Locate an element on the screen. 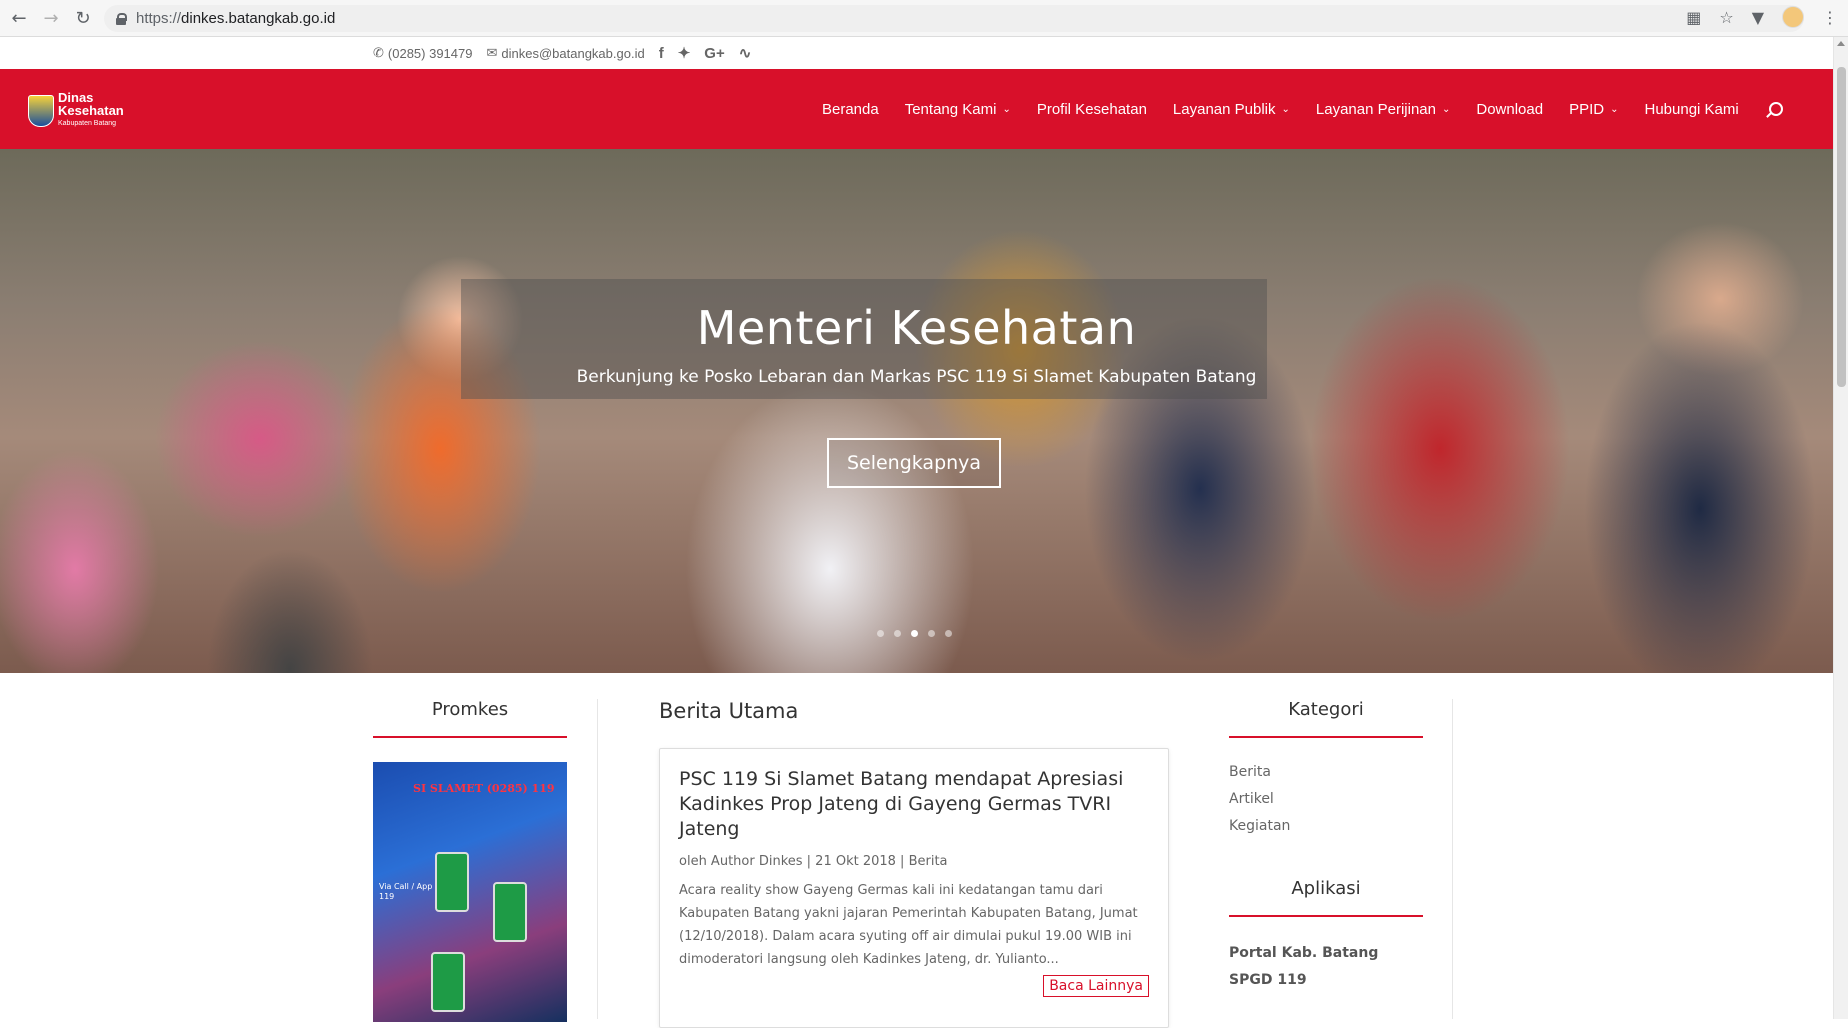  forward-icon: → is located at coordinates (51, 18).